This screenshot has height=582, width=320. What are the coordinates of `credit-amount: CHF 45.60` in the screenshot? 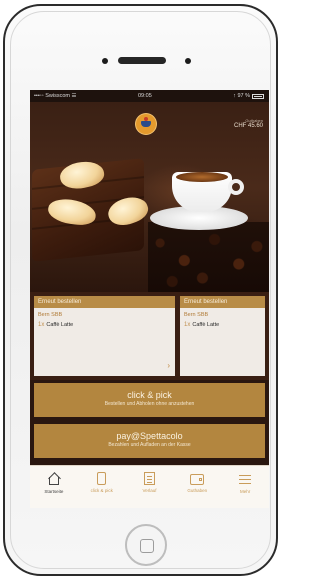 It's located at (248, 126).